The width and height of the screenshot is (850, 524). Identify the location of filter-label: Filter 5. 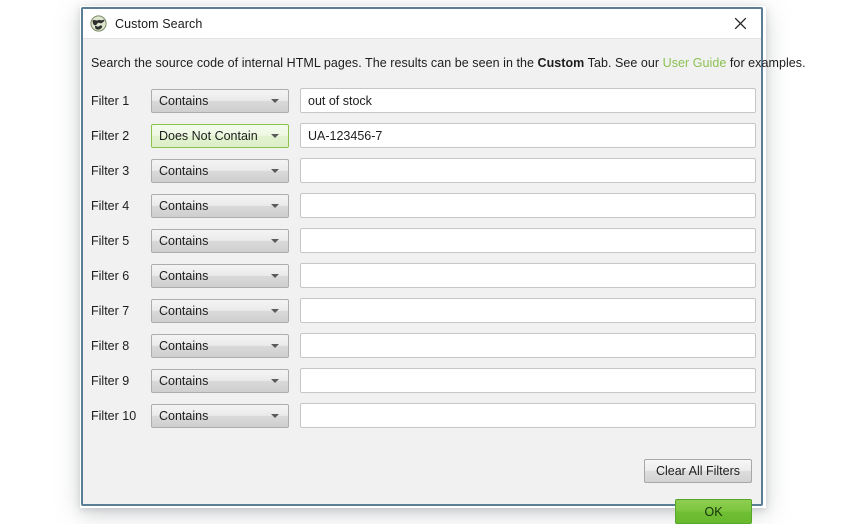
(110, 240).